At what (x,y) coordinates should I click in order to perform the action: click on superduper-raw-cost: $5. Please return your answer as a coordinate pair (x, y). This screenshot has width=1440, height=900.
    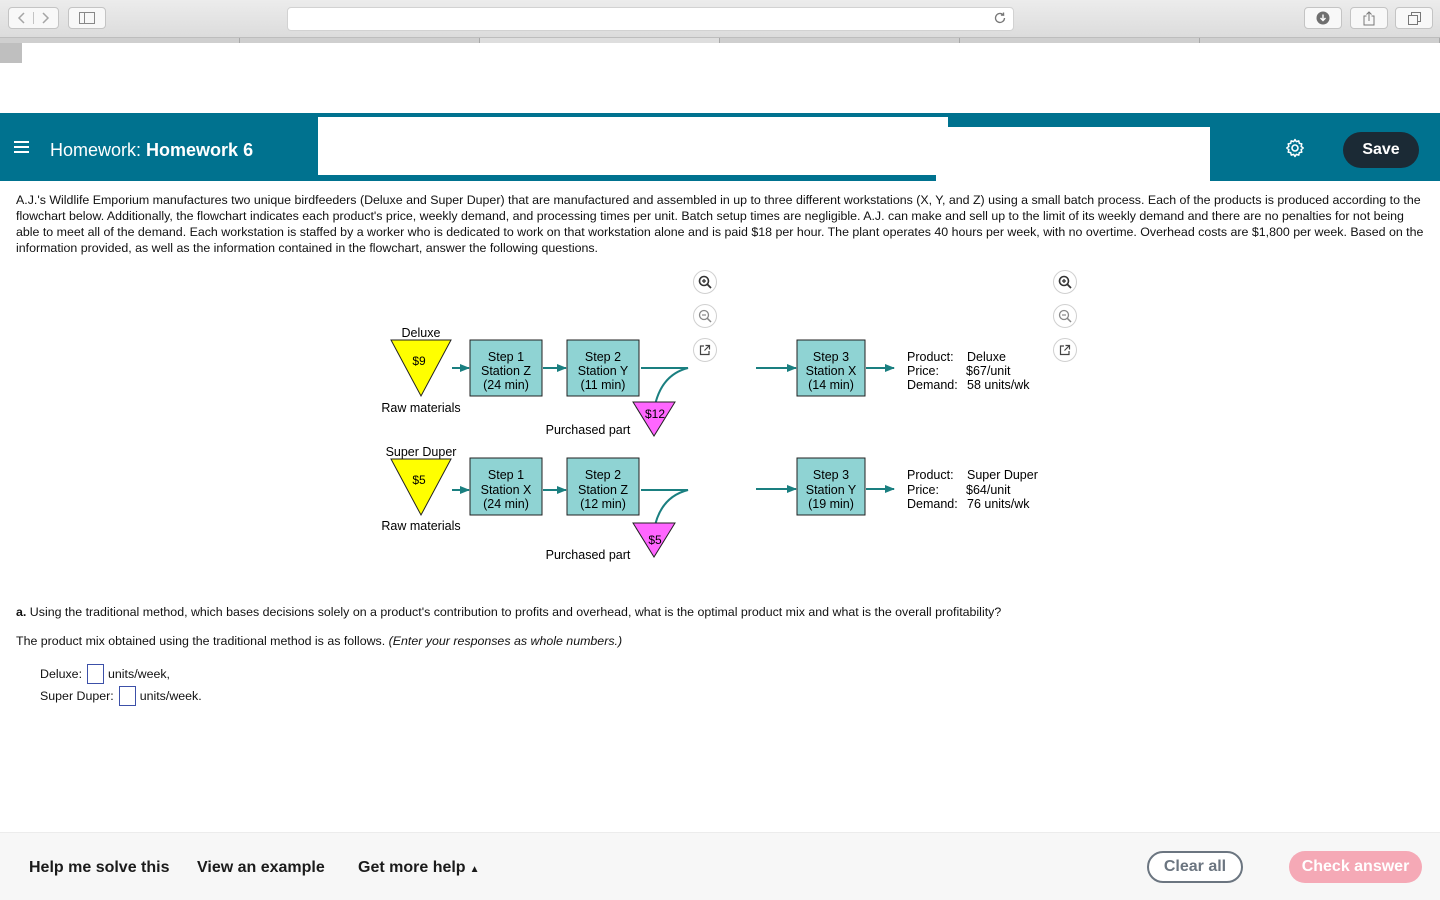
    Looking at the image, I should click on (419, 480).